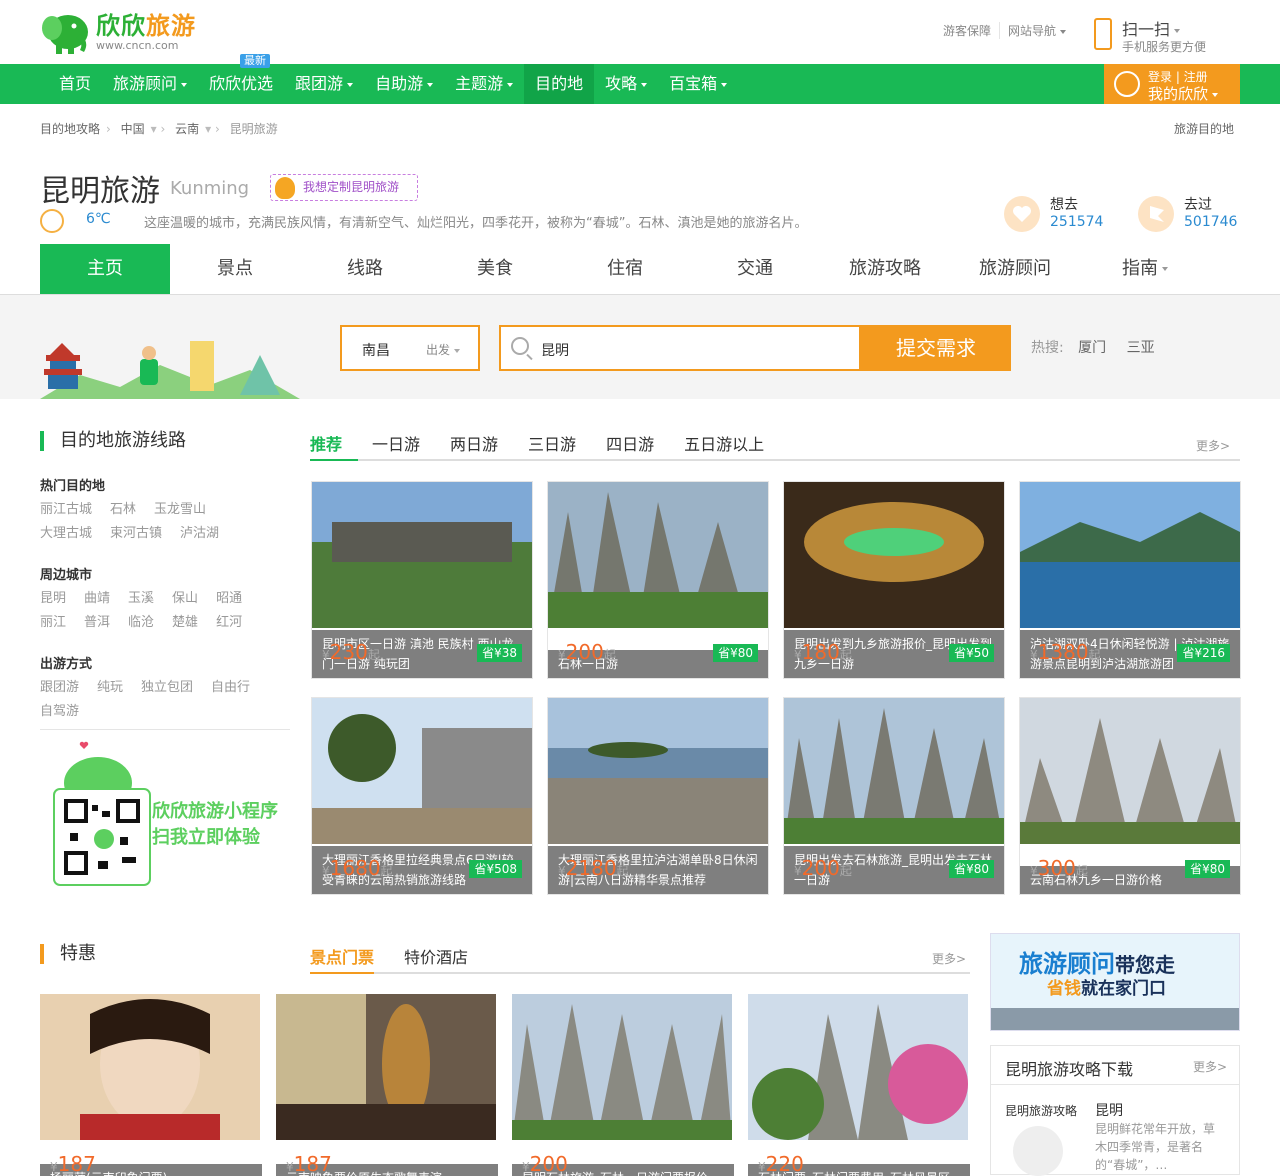 This screenshot has width=1280, height=1176. Describe the element at coordinates (724, 443) in the screenshot. I see `route-tab: 五日游以上` at that location.